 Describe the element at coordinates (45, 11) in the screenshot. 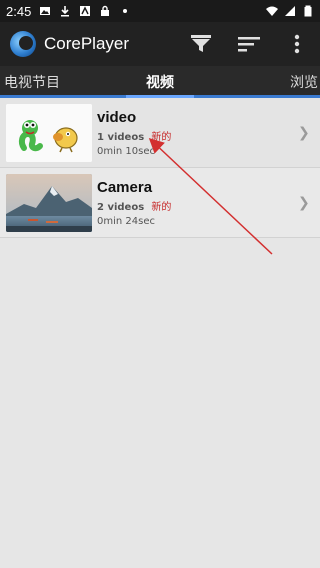

I see `image-icon` at that location.